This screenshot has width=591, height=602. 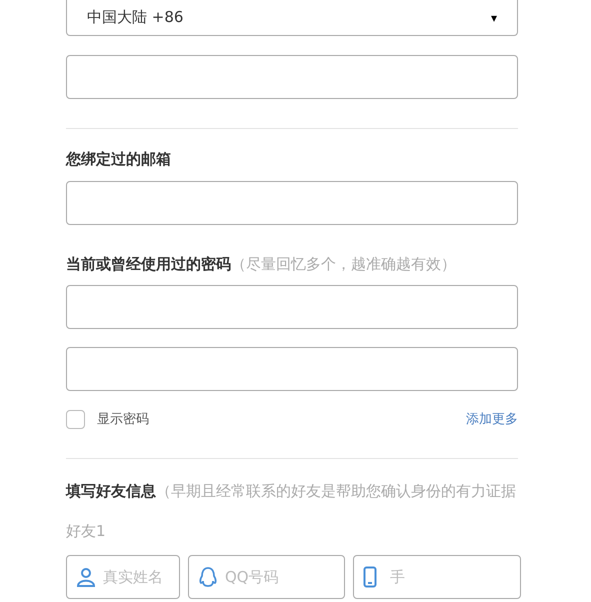 What do you see at coordinates (75, 420) in the screenshot?
I see `show-password-checkbox` at bounding box center [75, 420].